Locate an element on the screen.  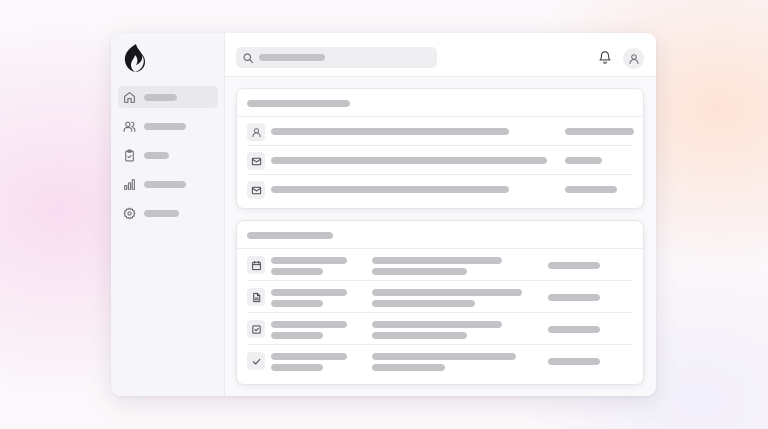
sidebar-item-users is located at coordinates (168, 126).